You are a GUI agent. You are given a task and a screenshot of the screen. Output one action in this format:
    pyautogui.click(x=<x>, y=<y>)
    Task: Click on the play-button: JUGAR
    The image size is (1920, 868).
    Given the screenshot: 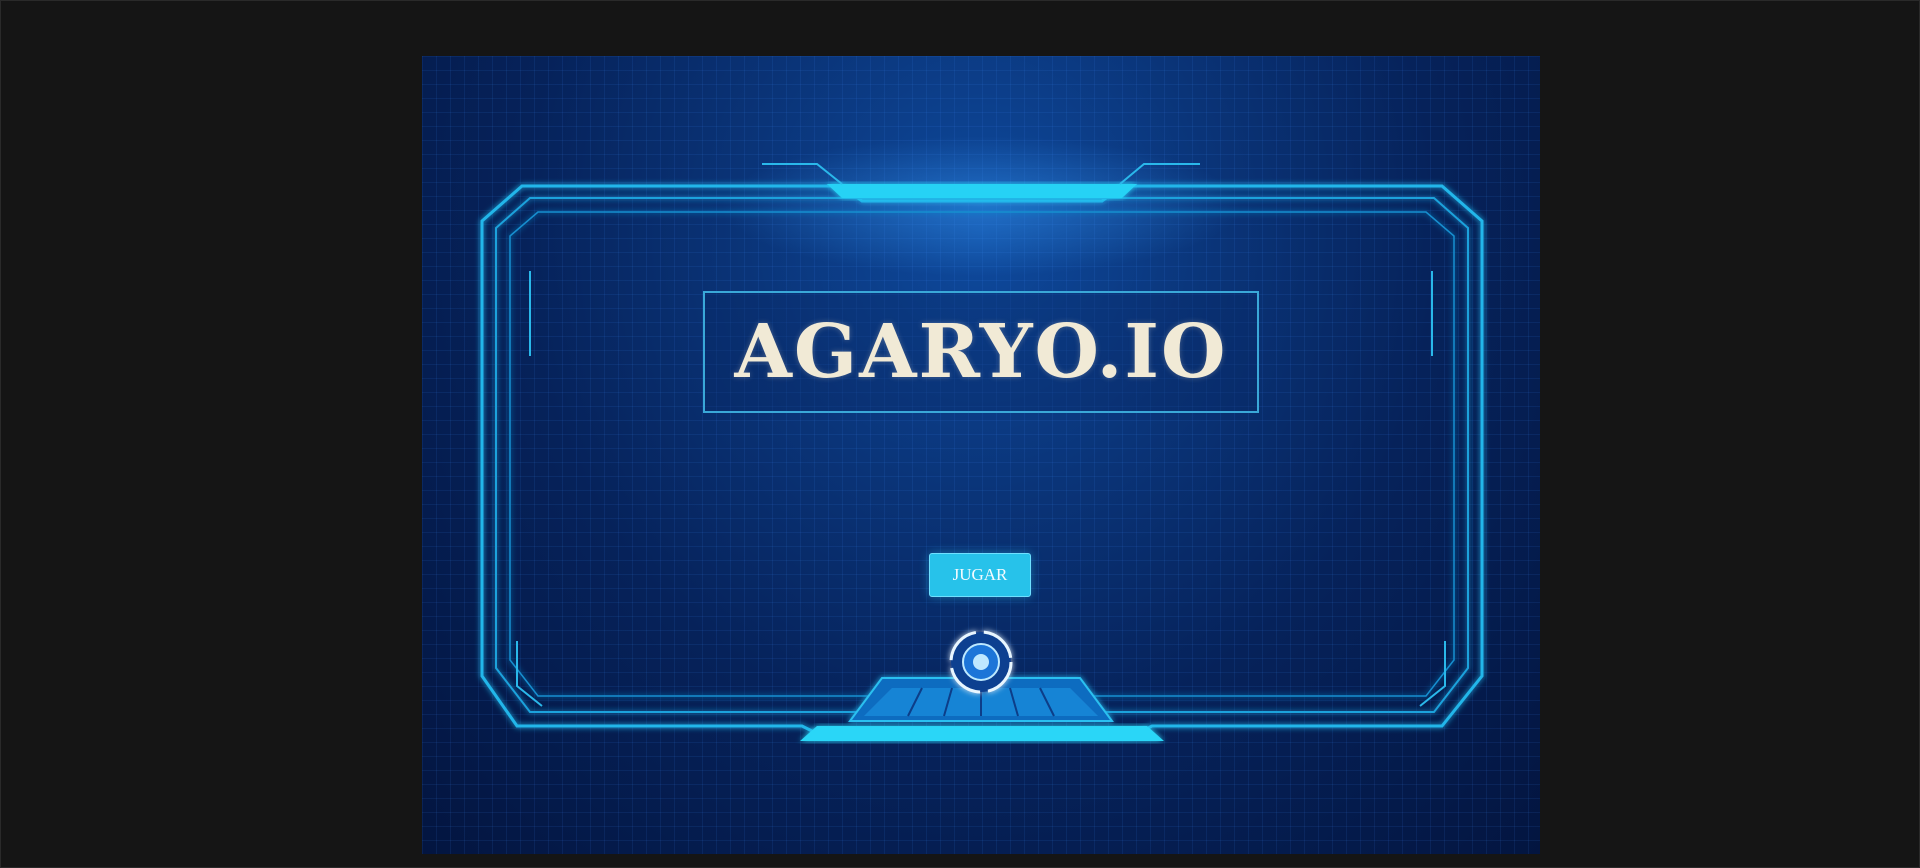 What is the action you would take?
    pyautogui.click(x=980, y=575)
    